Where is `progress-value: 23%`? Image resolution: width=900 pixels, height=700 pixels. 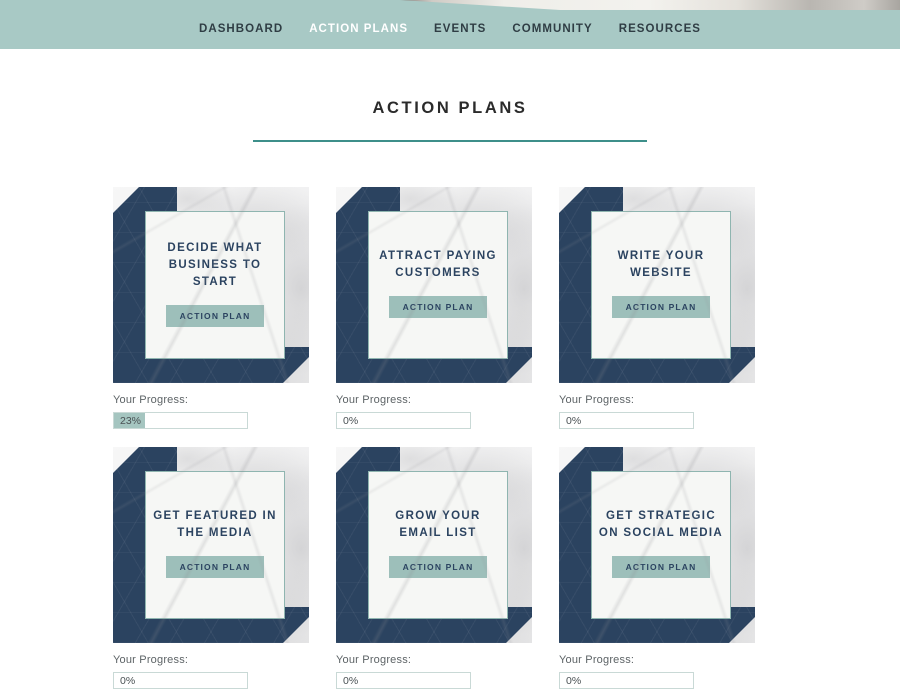 progress-value: 23% is located at coordinates (131, 421).